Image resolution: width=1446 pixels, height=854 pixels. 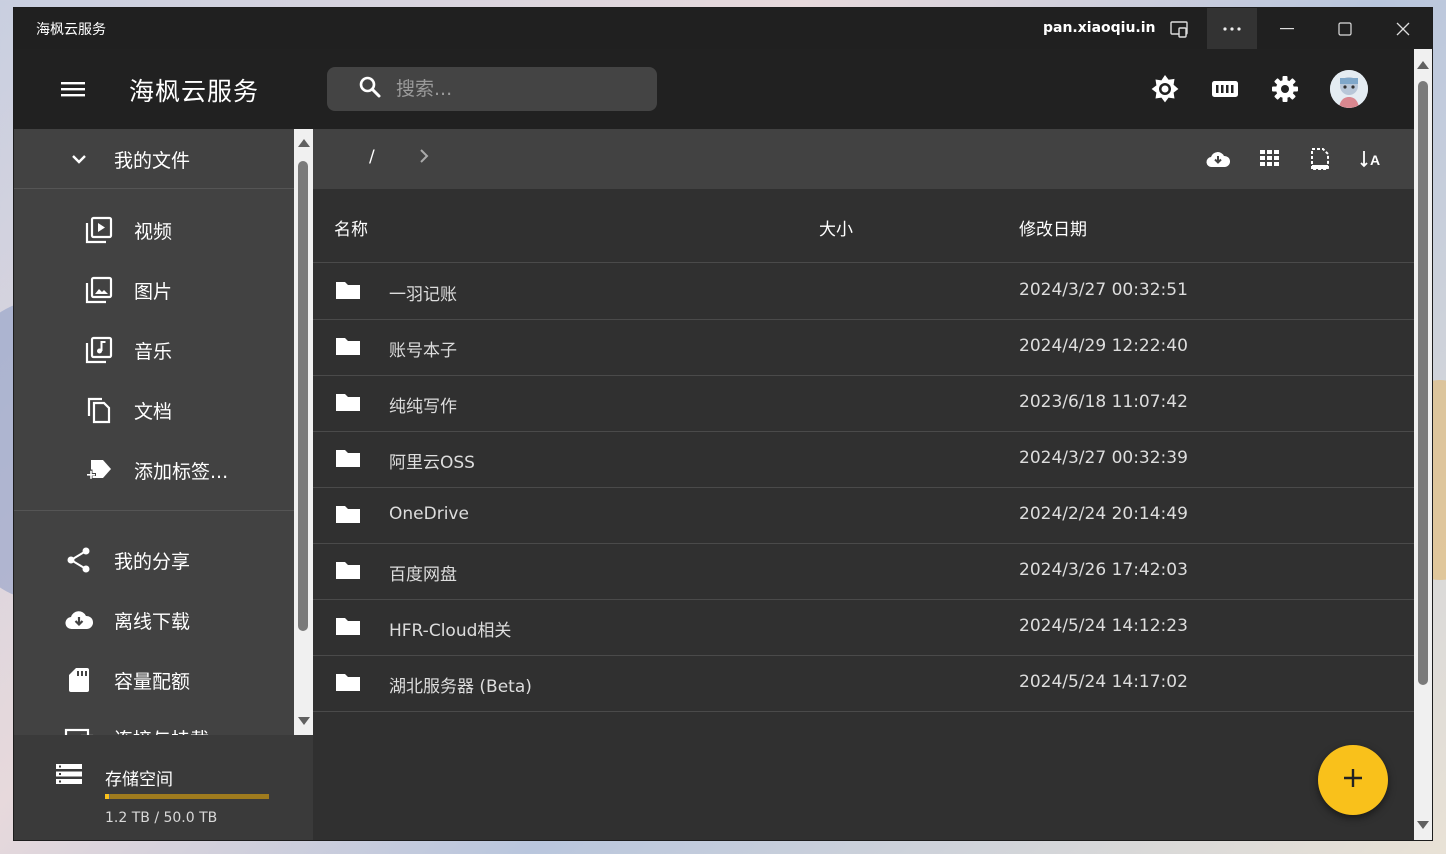 I want to click on sidebar-item-images: 图片, so click(x=154, y=290).